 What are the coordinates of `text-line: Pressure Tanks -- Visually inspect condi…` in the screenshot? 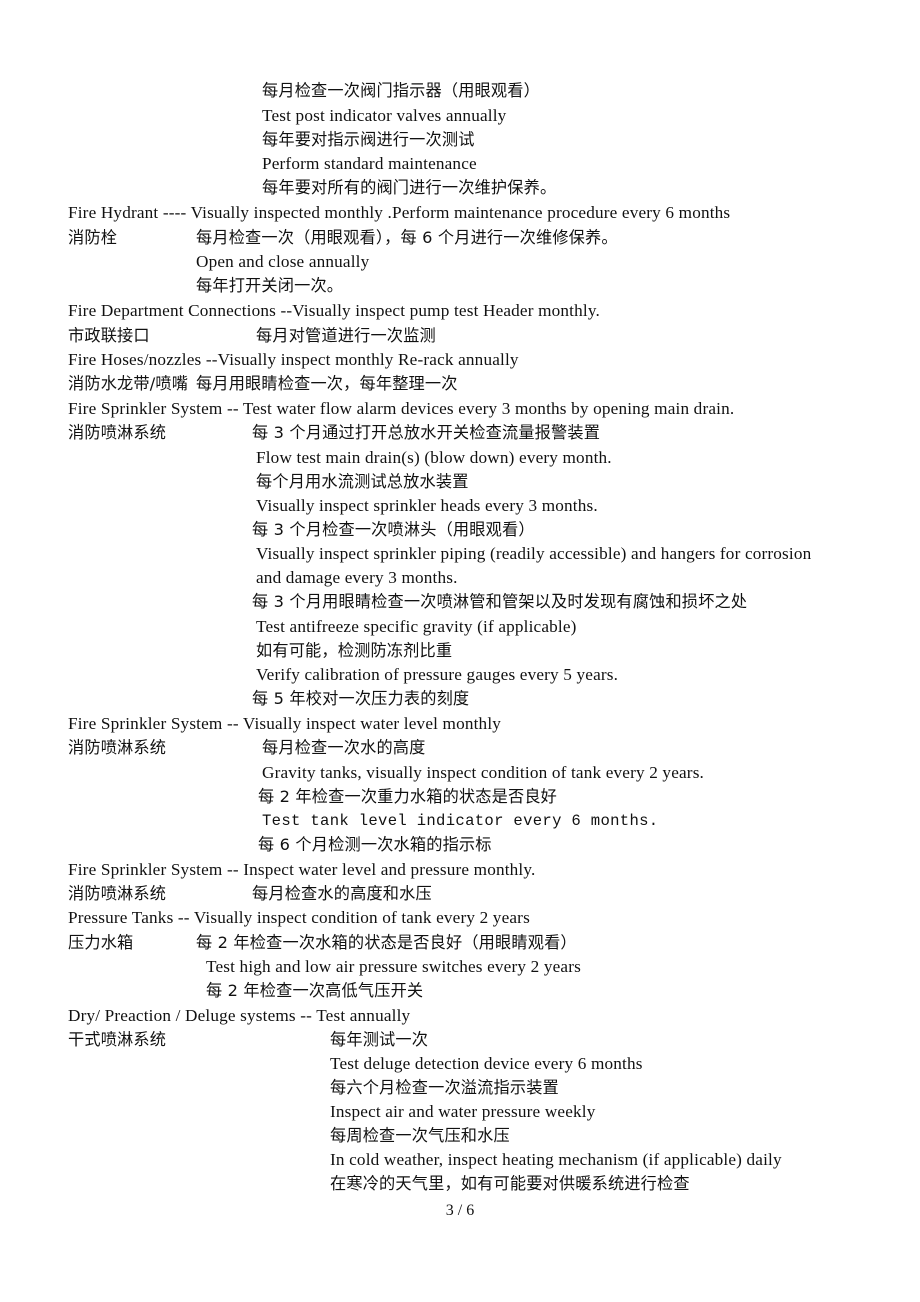 It's located at (299, 917).